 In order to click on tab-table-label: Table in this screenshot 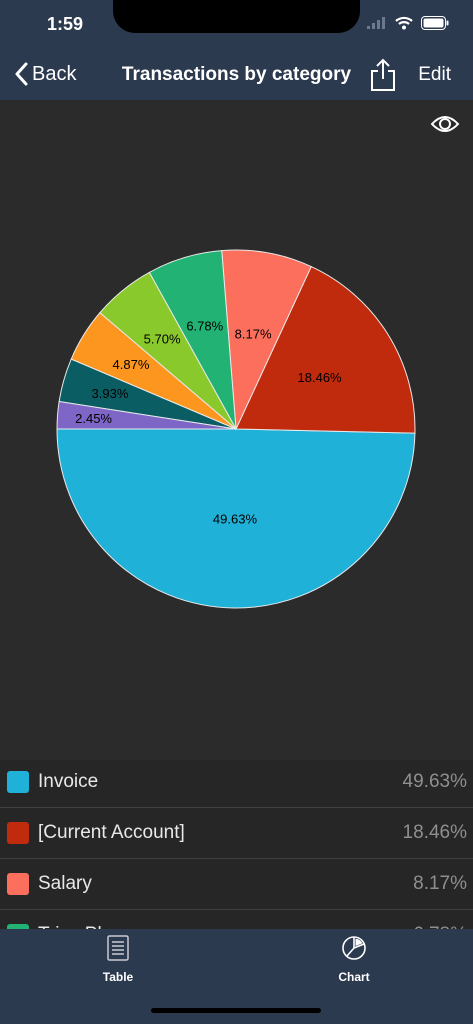, I will do `click(118, 977)`.